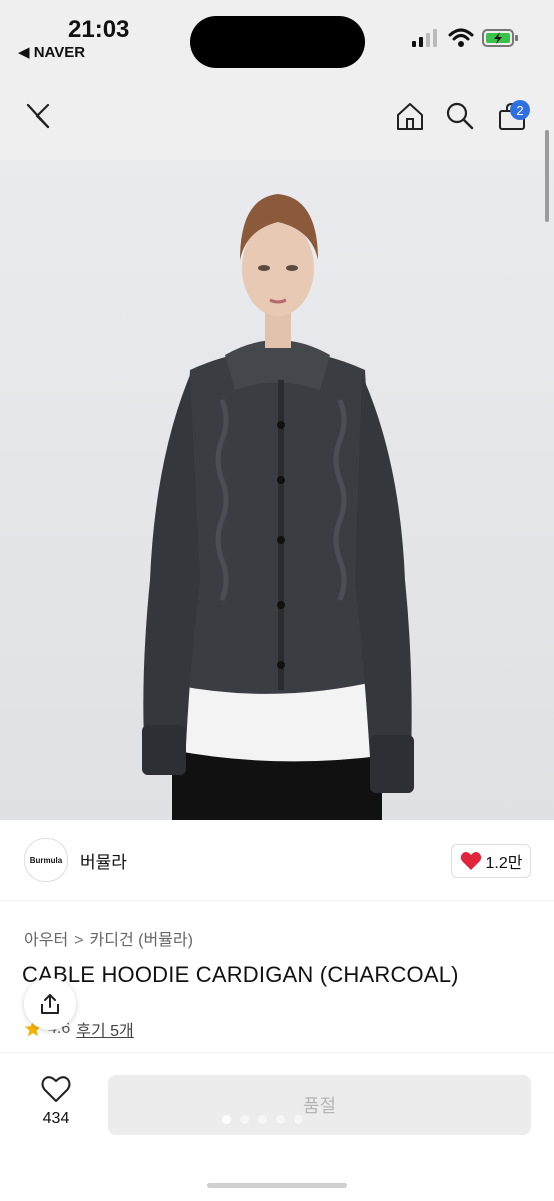  I want to click on close-back-icon, so click(38, 116).